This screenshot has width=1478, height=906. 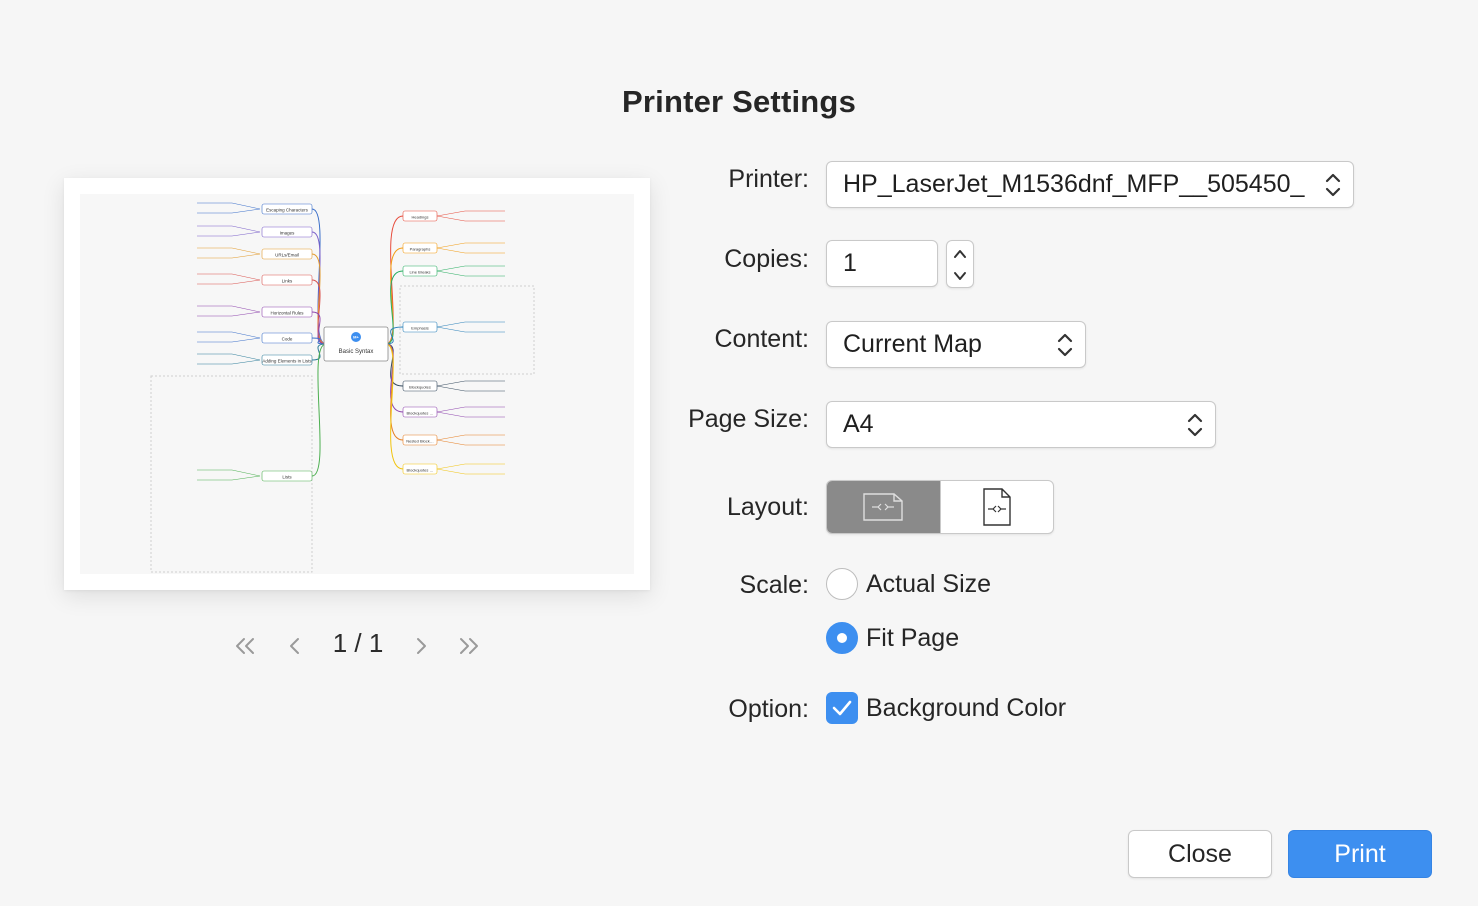 What do you see at coordinates (358, 643) in the screenshot?
I see `page-indicator: 1 / 1` at bounding box center [358, 643].